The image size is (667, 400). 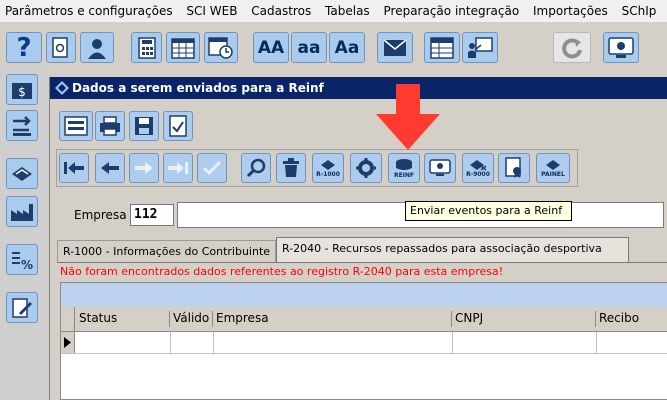 I want to click on window-icon, so click(x=62, y=88).